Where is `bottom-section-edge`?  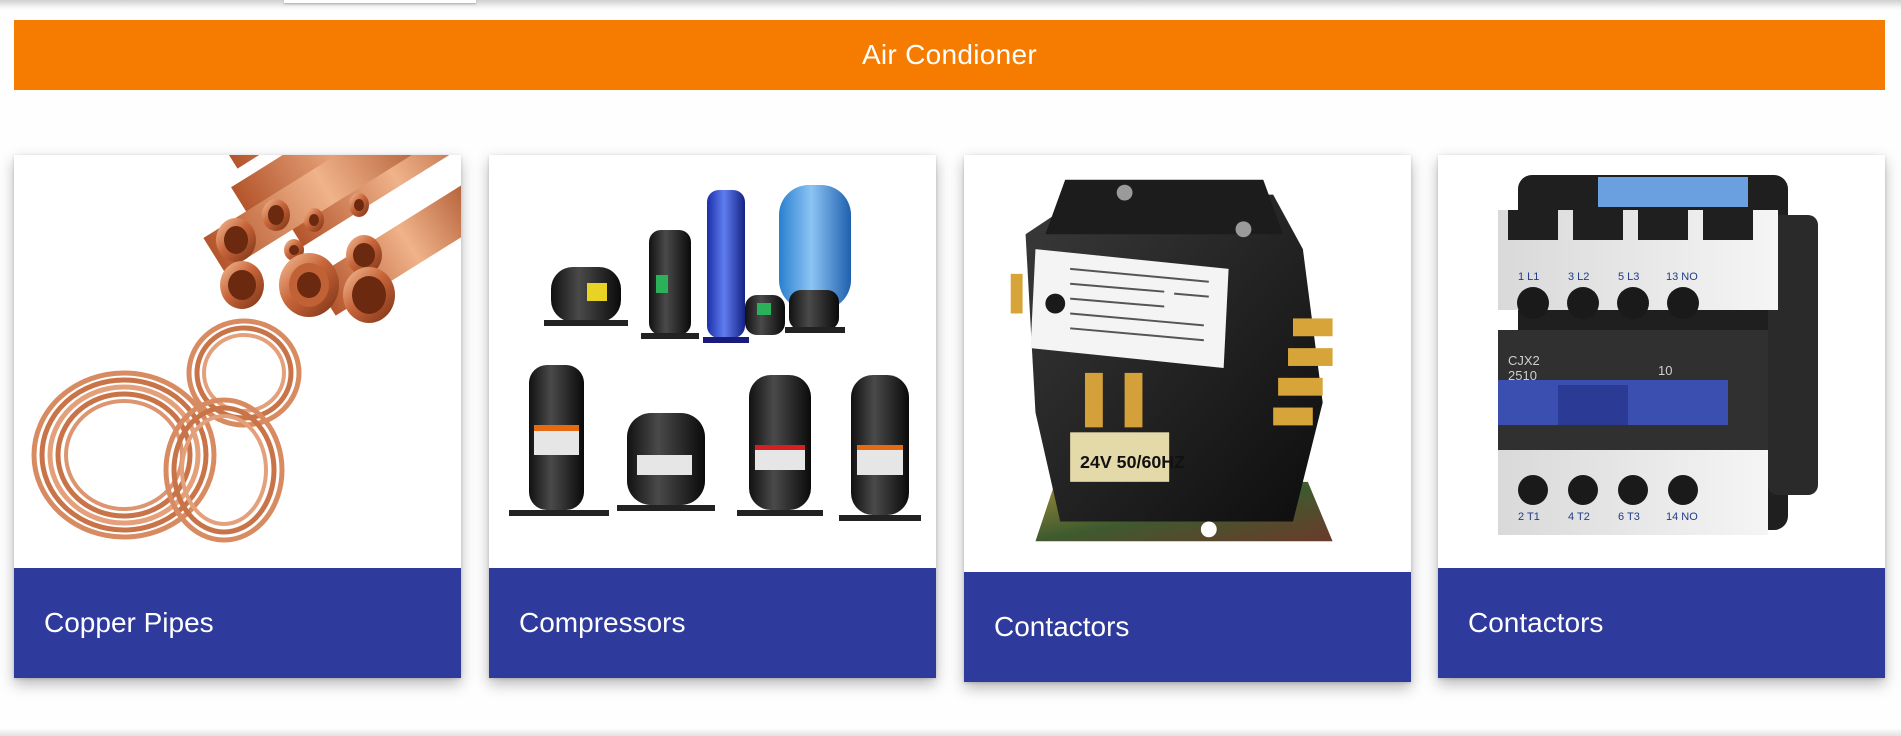 bottom-section-edge is located at coordinates (950, 732).